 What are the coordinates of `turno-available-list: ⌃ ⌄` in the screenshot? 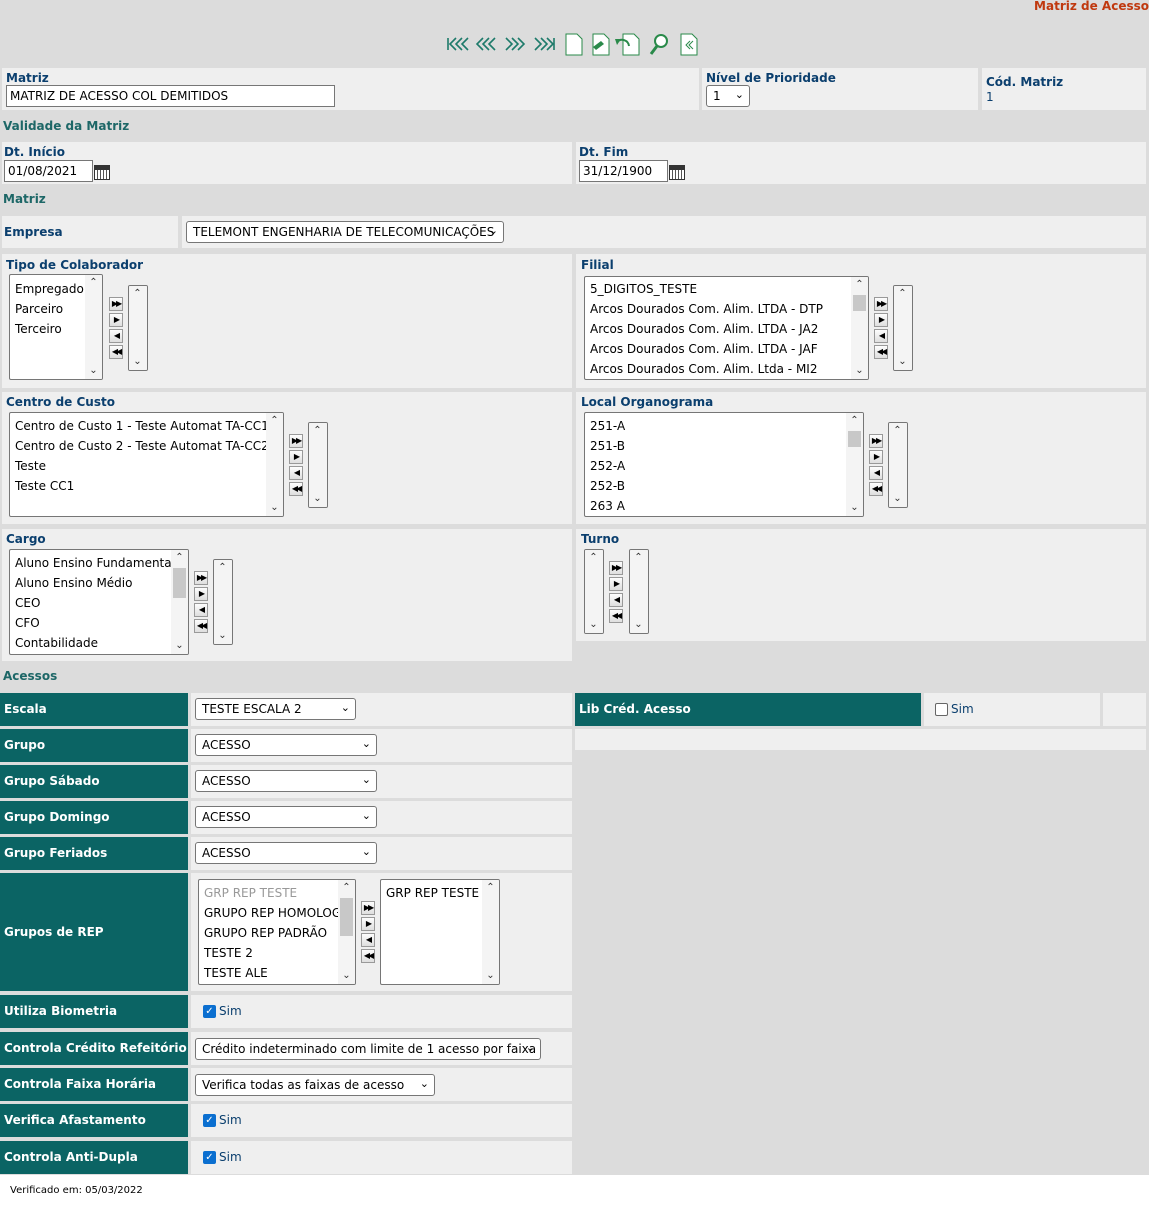 It's located at (594, 591).